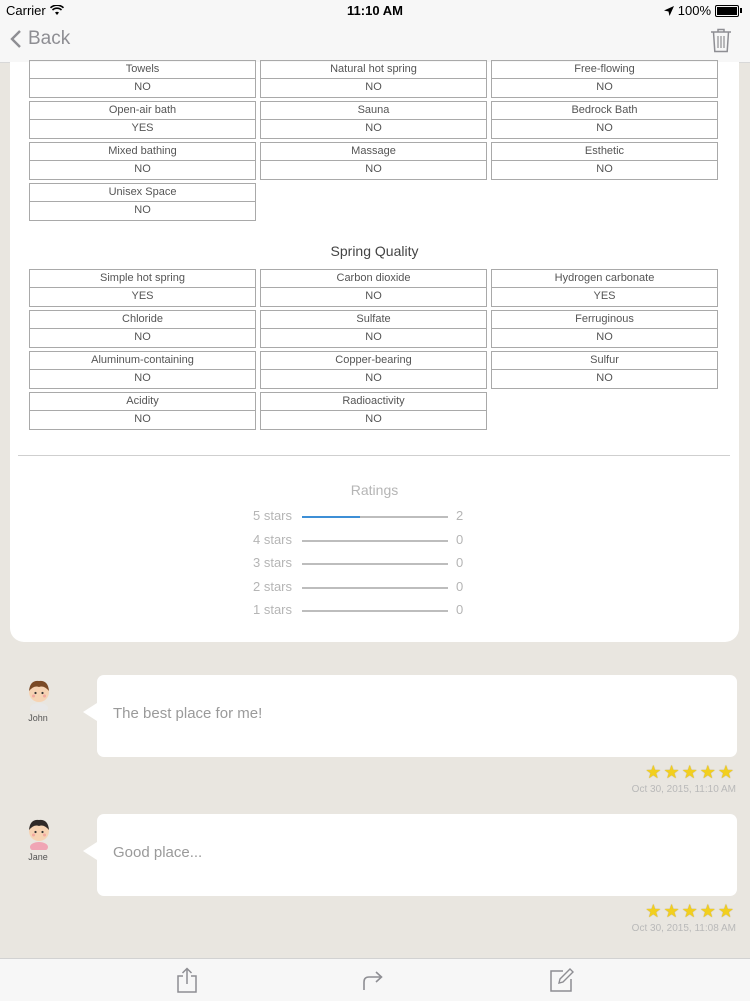 This screenshot has width=750, height=1001. I want to click on attribute-cell: Mixed bathing NO, so click(142, 161).